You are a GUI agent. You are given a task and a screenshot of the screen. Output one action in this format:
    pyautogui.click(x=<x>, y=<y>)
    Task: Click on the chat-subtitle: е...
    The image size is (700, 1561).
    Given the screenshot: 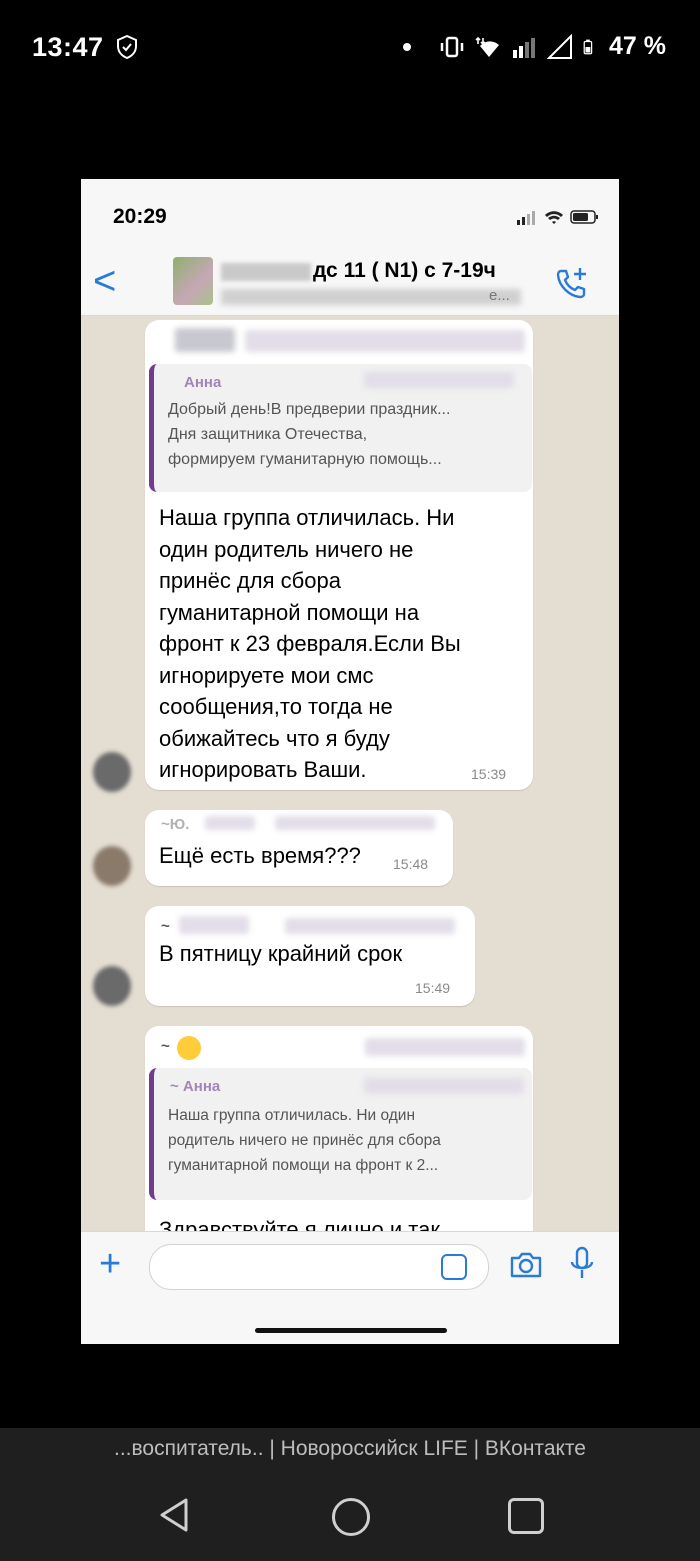 What is the action you would take?
    pyautogui.click(x=499, y=295)
    